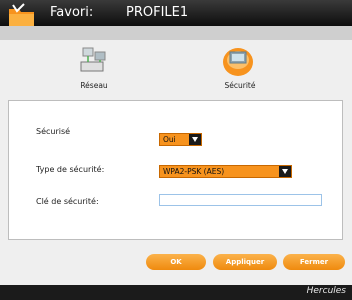 The width and height of the screenshot is (352, 300). Describe the element at coordinates (94, 85) in the screenshot. I see `nav-network-label: Réseau` at that location.